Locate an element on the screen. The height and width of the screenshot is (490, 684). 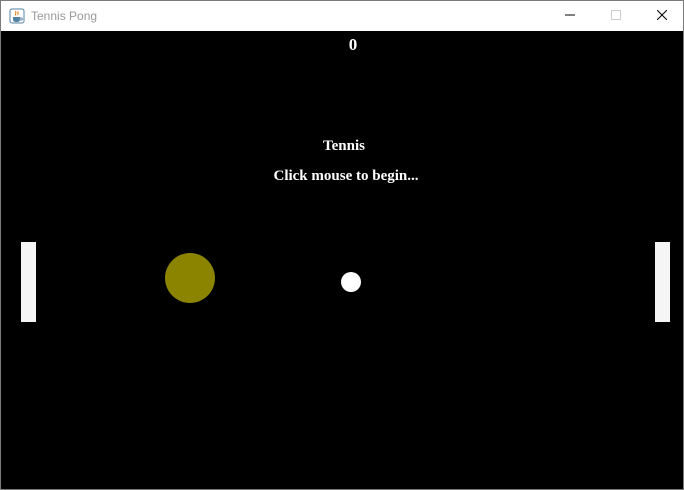
maximize-button is located at coordinates (616, 16).